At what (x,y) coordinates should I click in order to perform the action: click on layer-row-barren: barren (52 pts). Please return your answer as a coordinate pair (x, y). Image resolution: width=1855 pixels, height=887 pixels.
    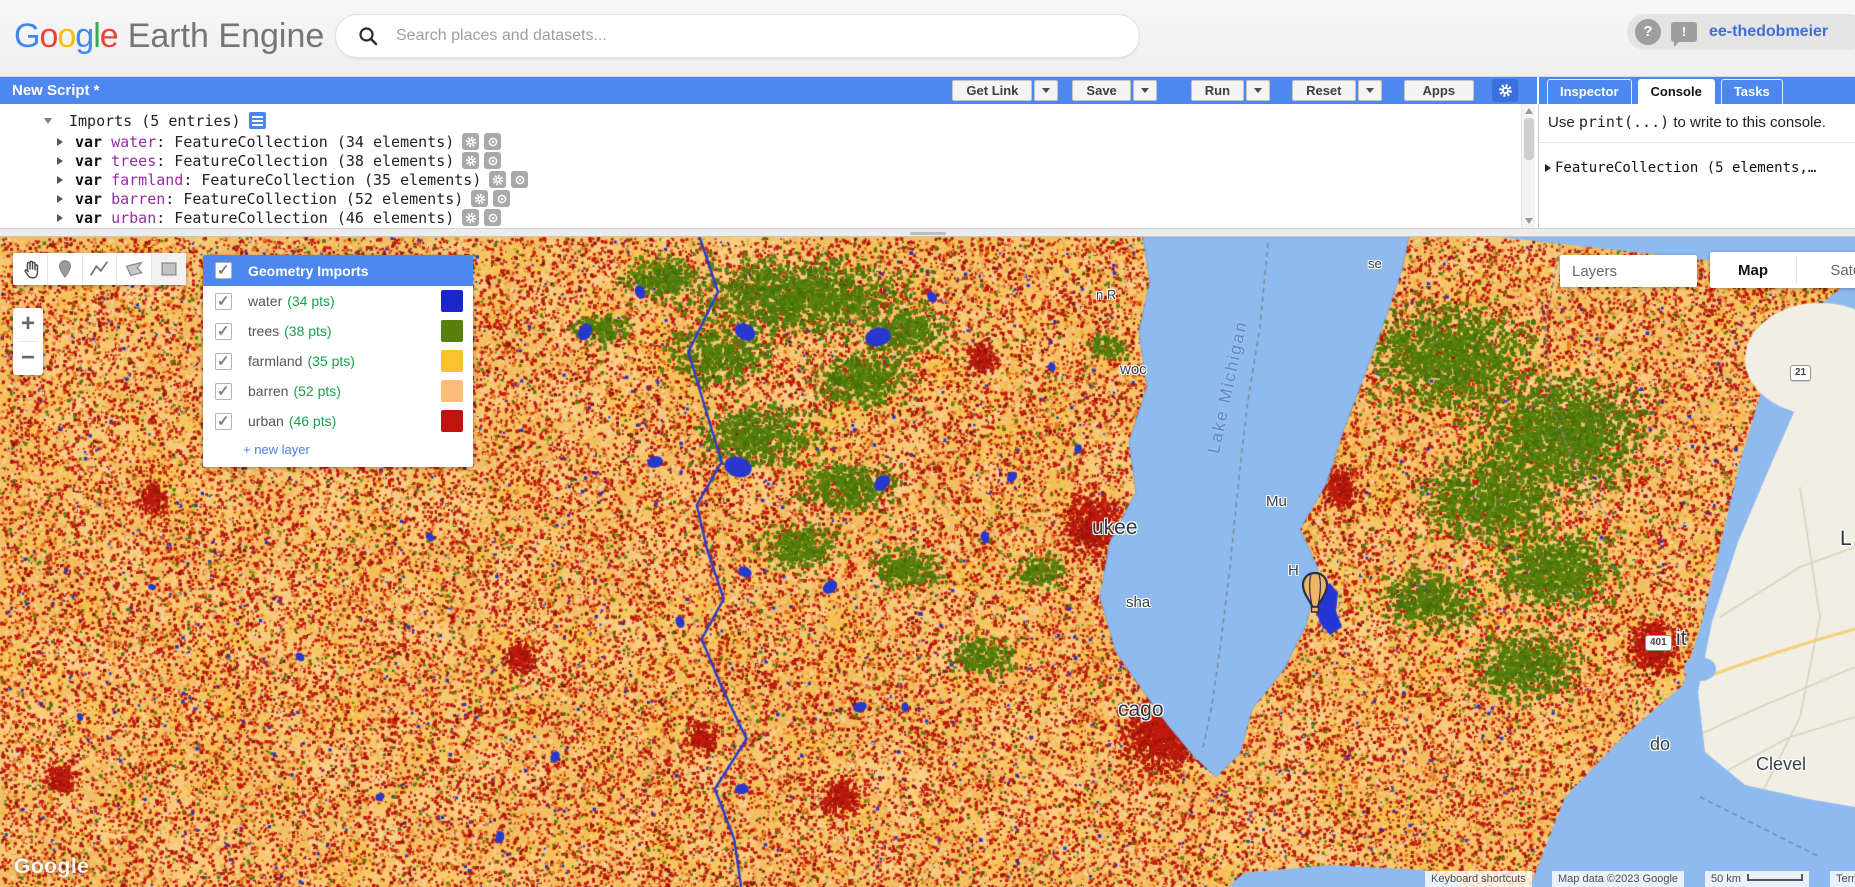
    Looking at the image, I should click on (338, 391).